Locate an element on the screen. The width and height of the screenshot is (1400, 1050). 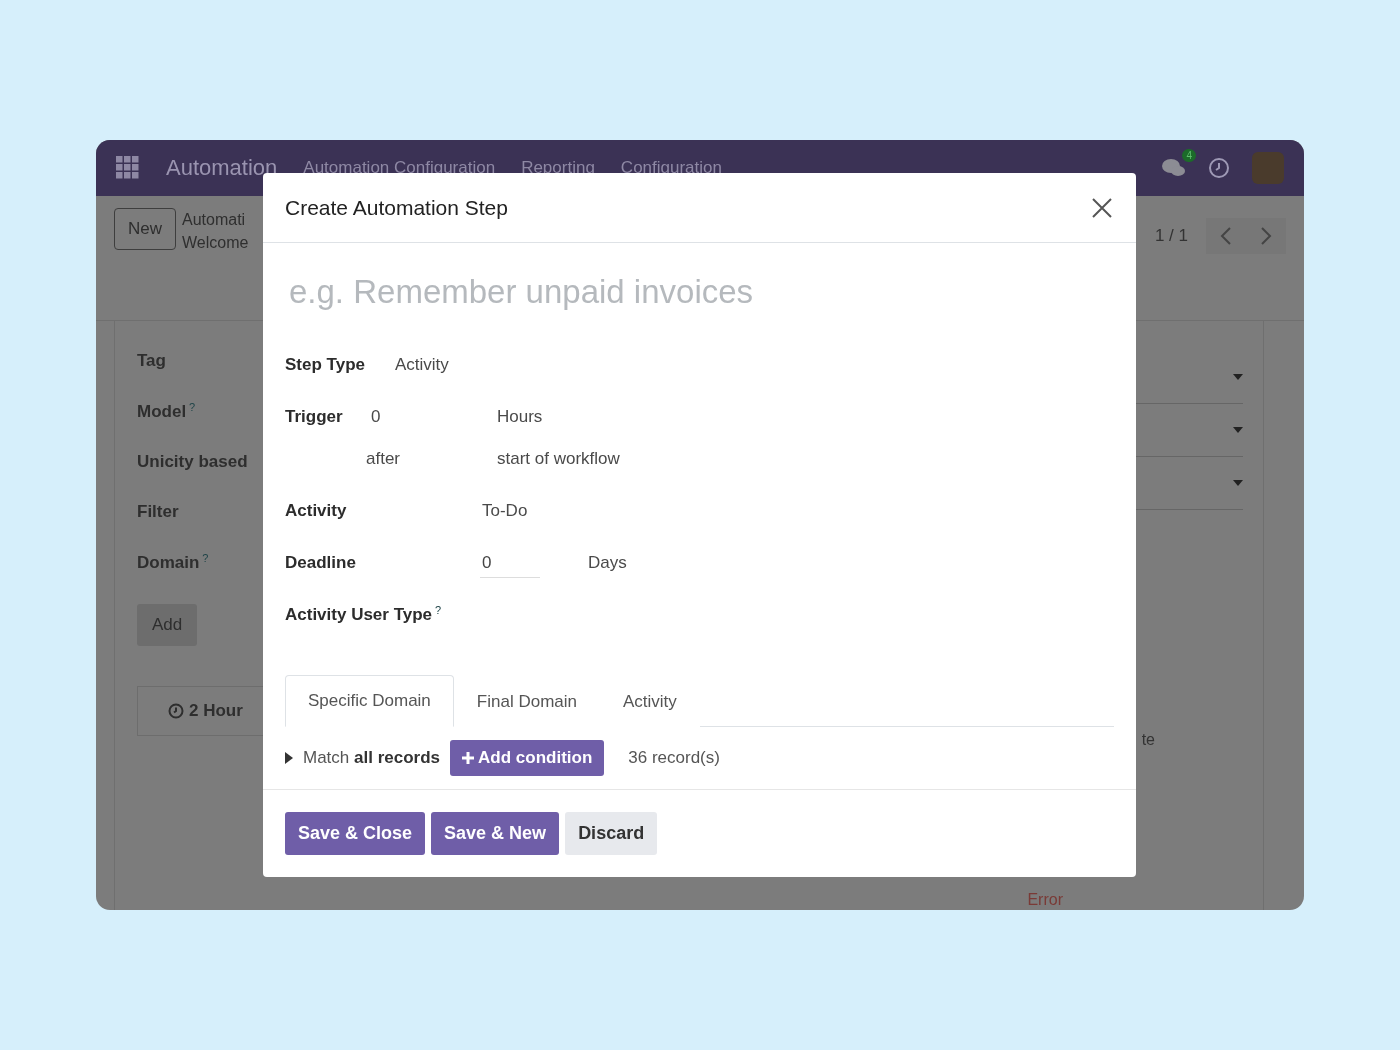
pager-text: 1 / 1 is located at coordinates (1171, 236).